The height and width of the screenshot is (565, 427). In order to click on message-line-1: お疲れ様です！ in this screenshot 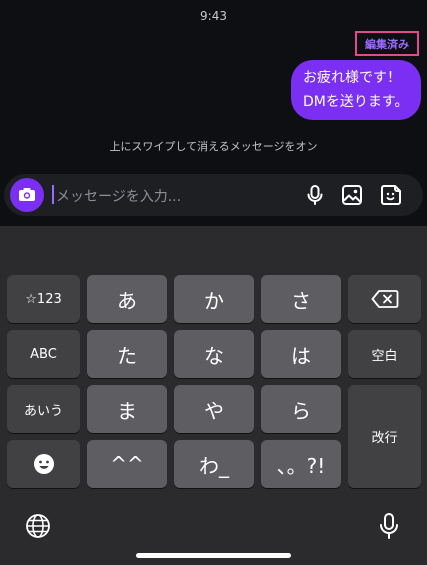, I will do `click(352, 78)`.